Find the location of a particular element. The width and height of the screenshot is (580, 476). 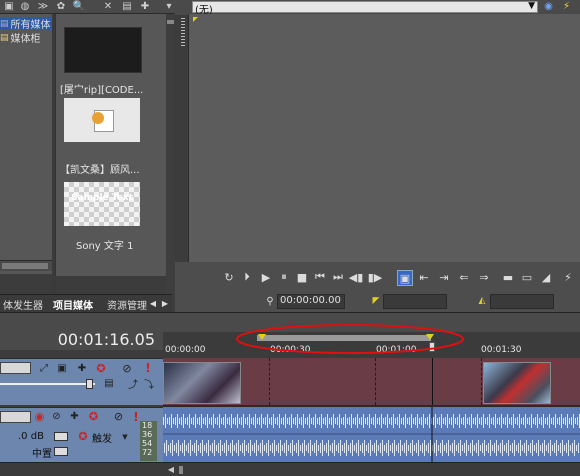

play-from-start-icon: ⏵ is located at coordinates (247, 277).